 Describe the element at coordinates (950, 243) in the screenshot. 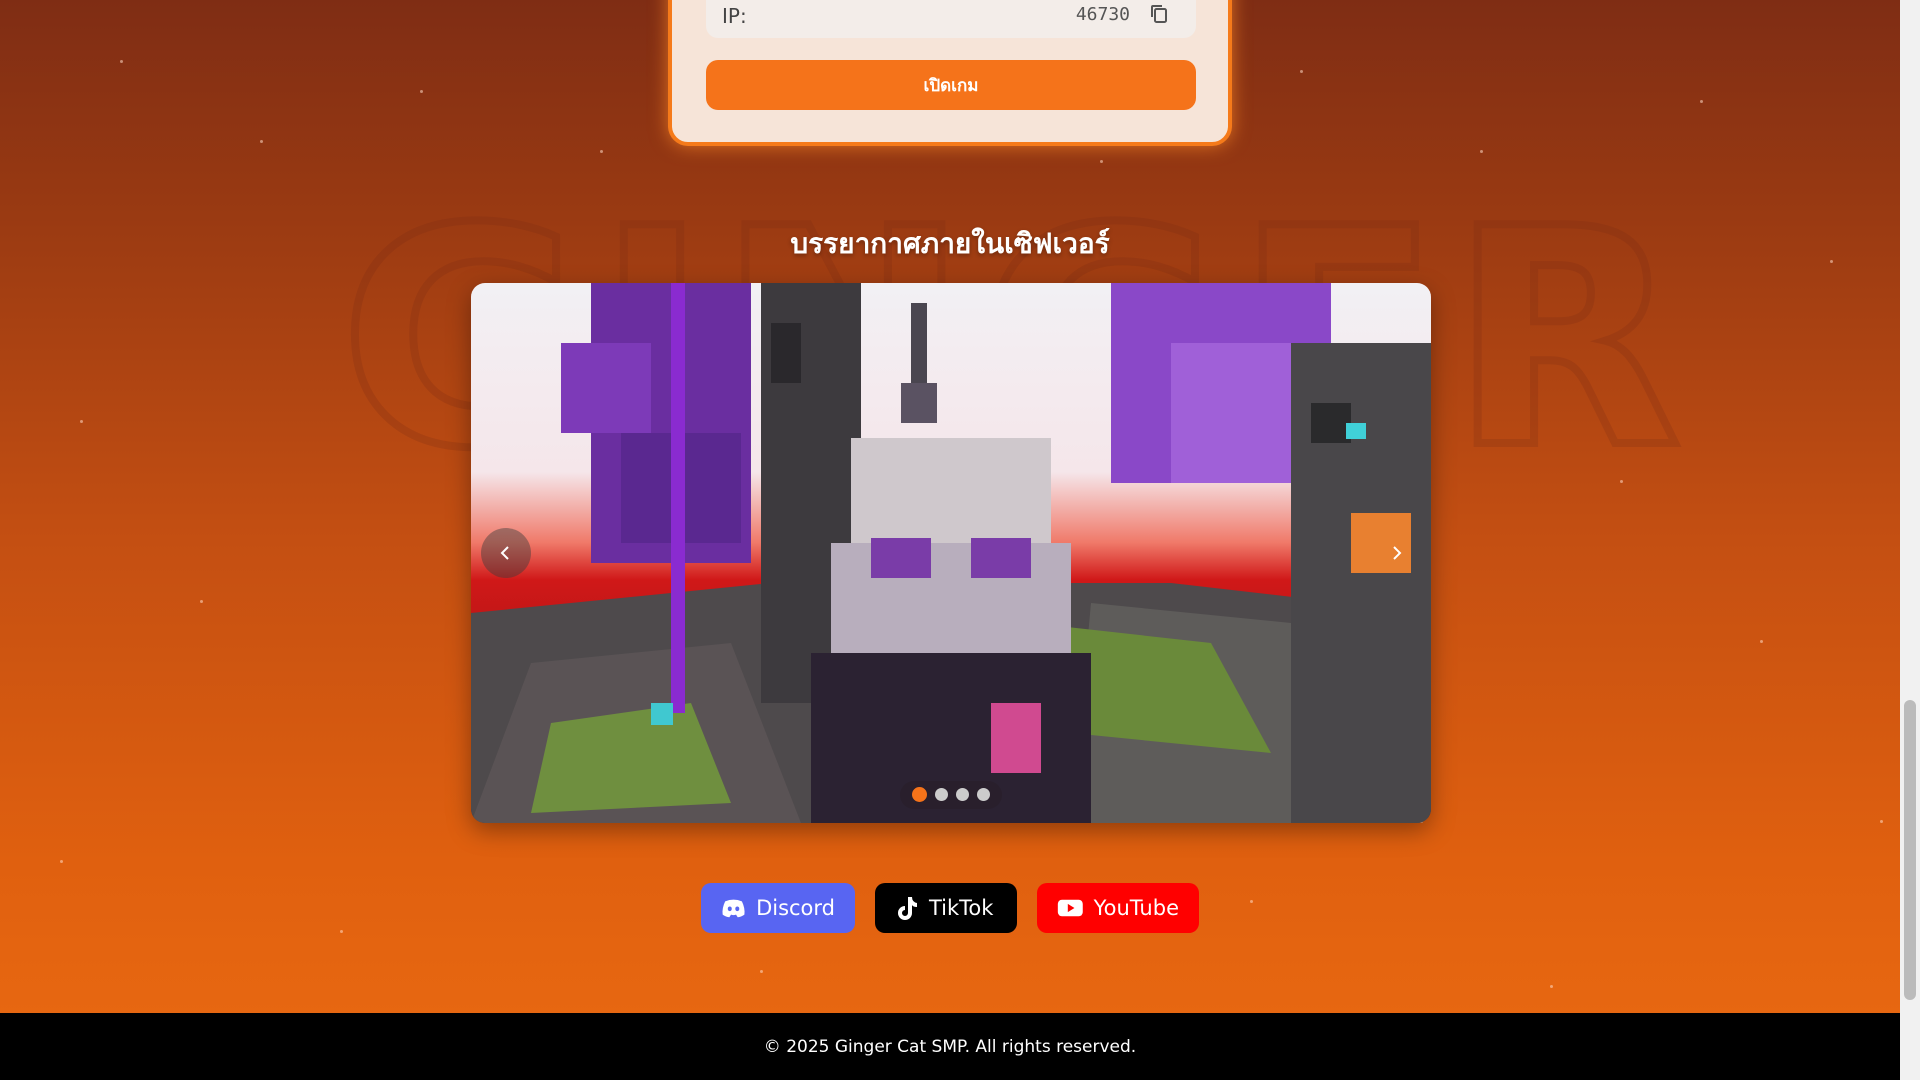

I see `gallery-title: บรรยากาศภายในเซิฟเวอร์` at that location.